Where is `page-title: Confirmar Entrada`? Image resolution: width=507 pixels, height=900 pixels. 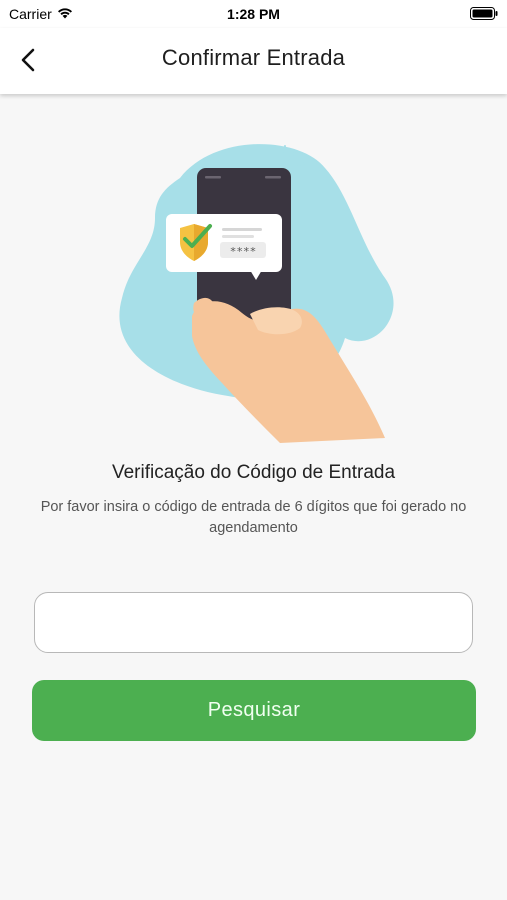 page-title: Confirmar Entrada is located at coordinates (253, 57).